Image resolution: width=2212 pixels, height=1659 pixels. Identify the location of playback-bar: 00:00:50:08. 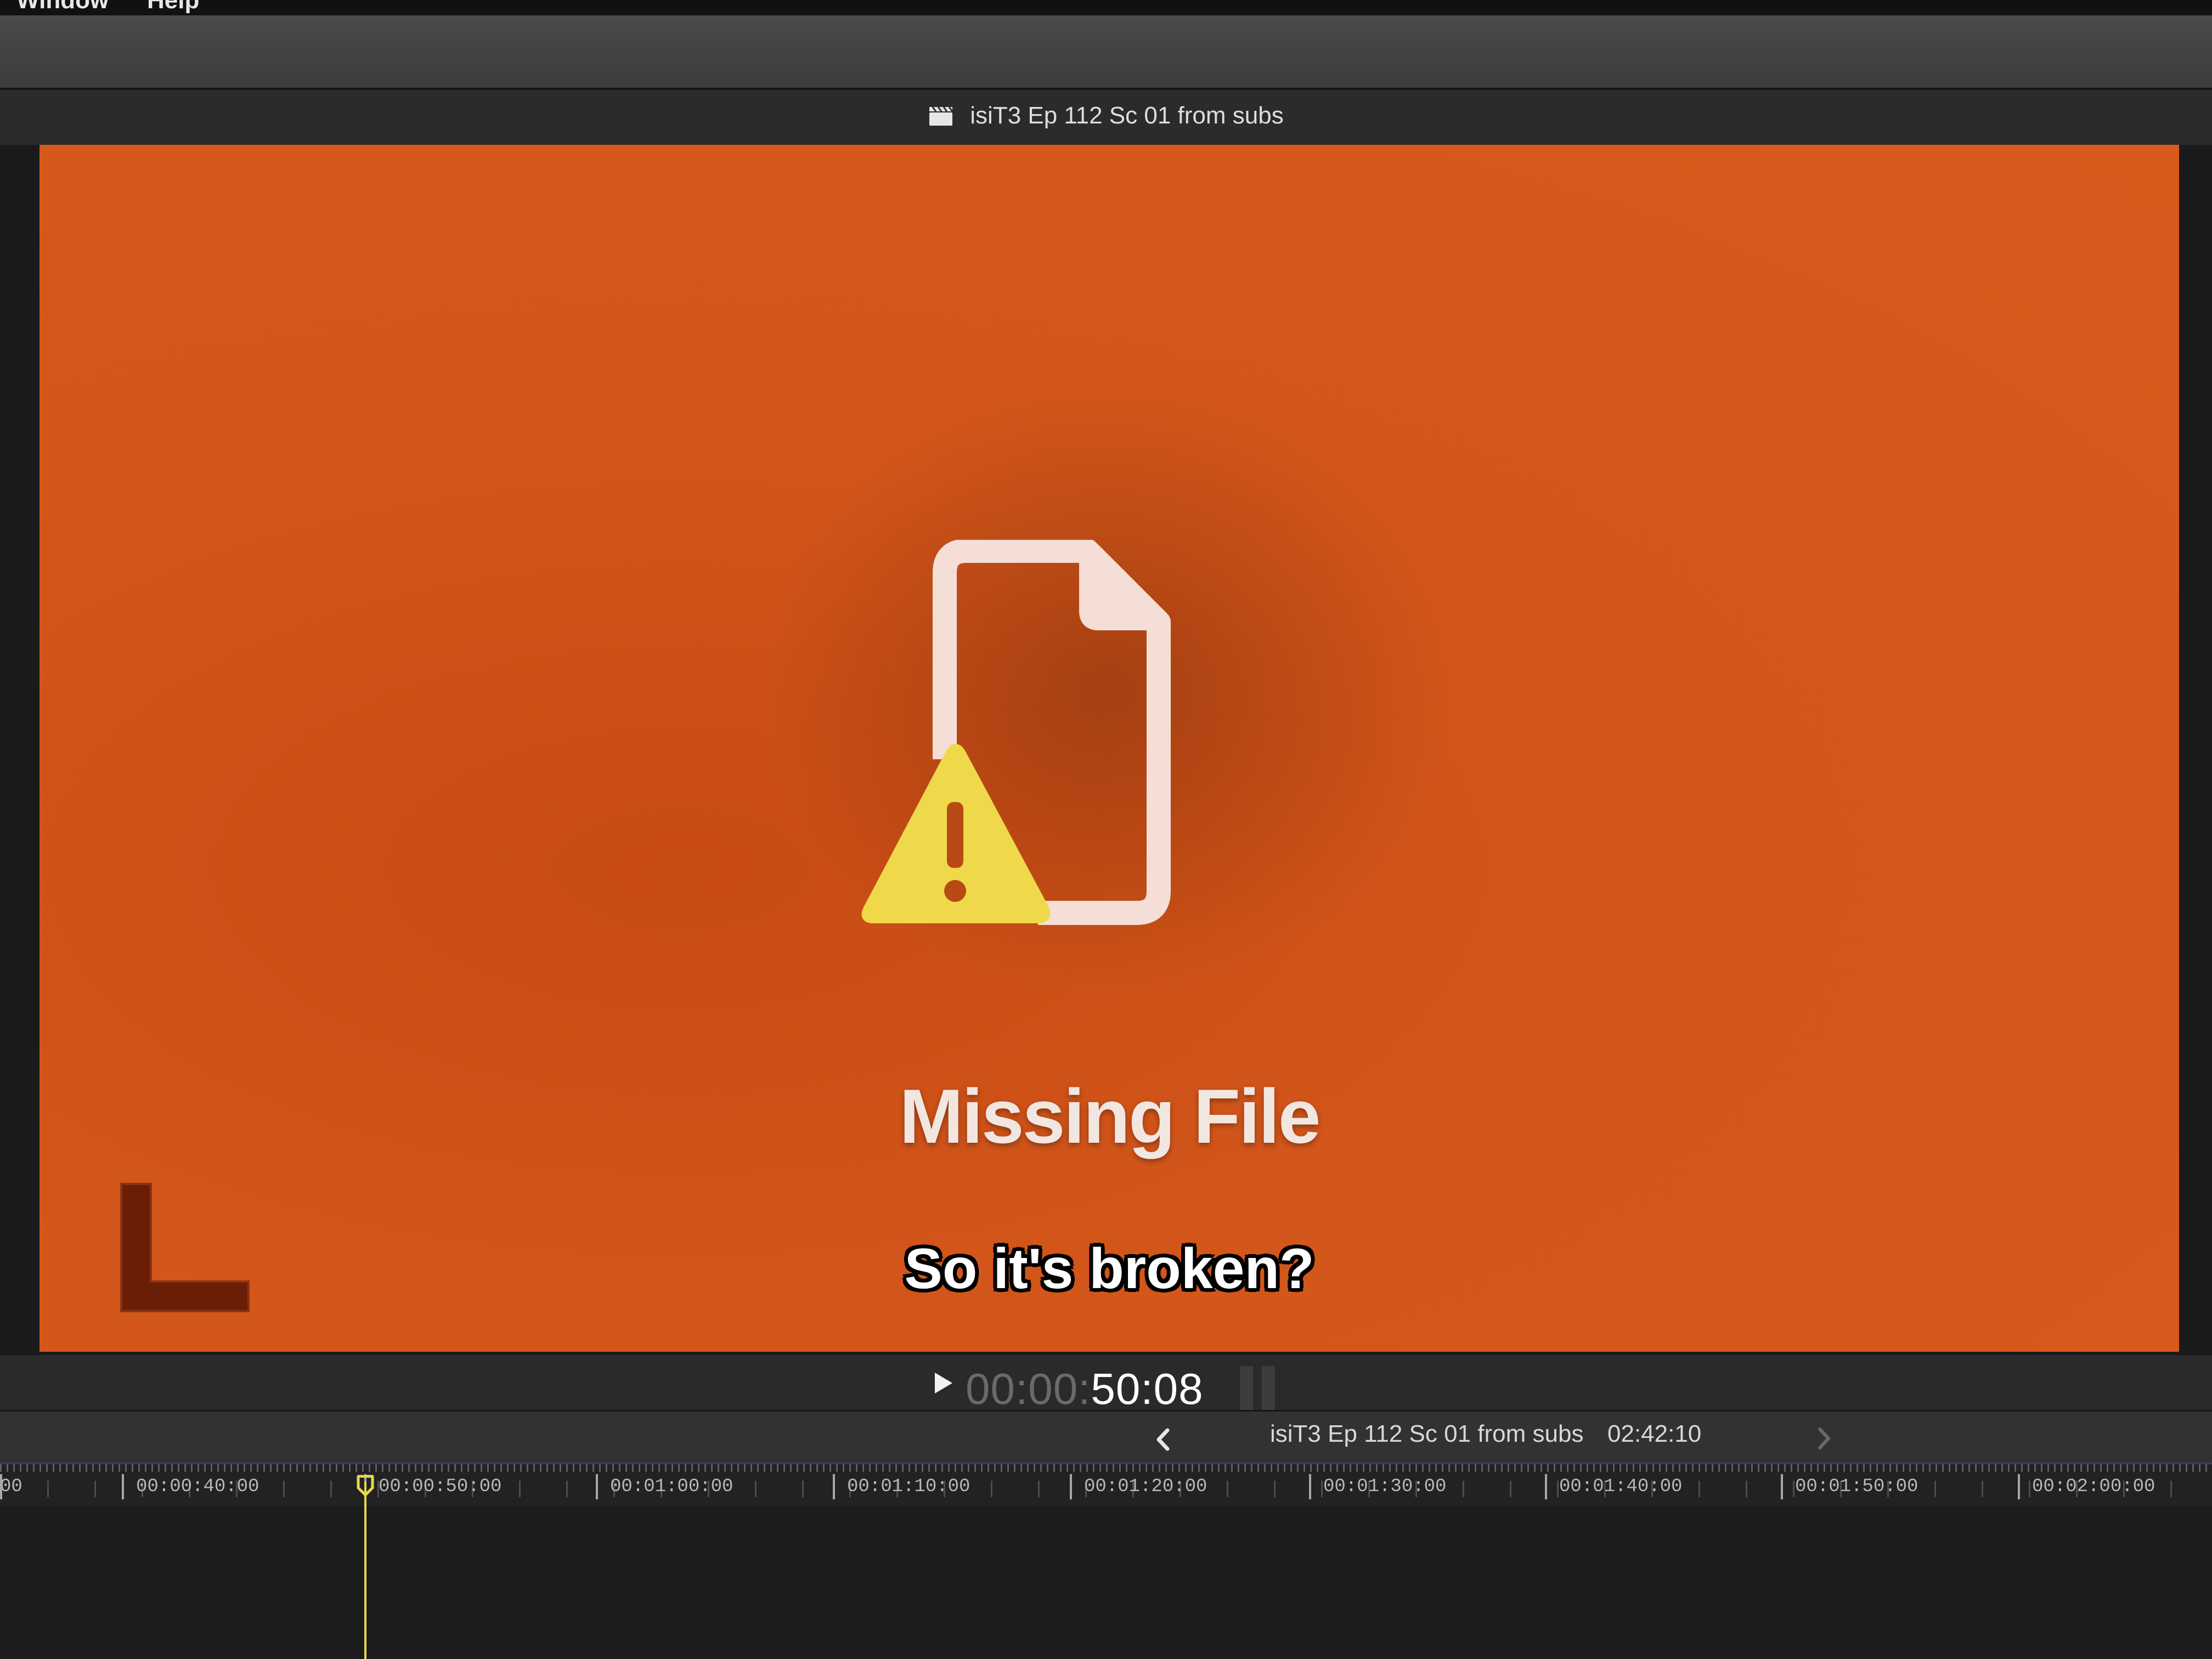
(1106, 1384).